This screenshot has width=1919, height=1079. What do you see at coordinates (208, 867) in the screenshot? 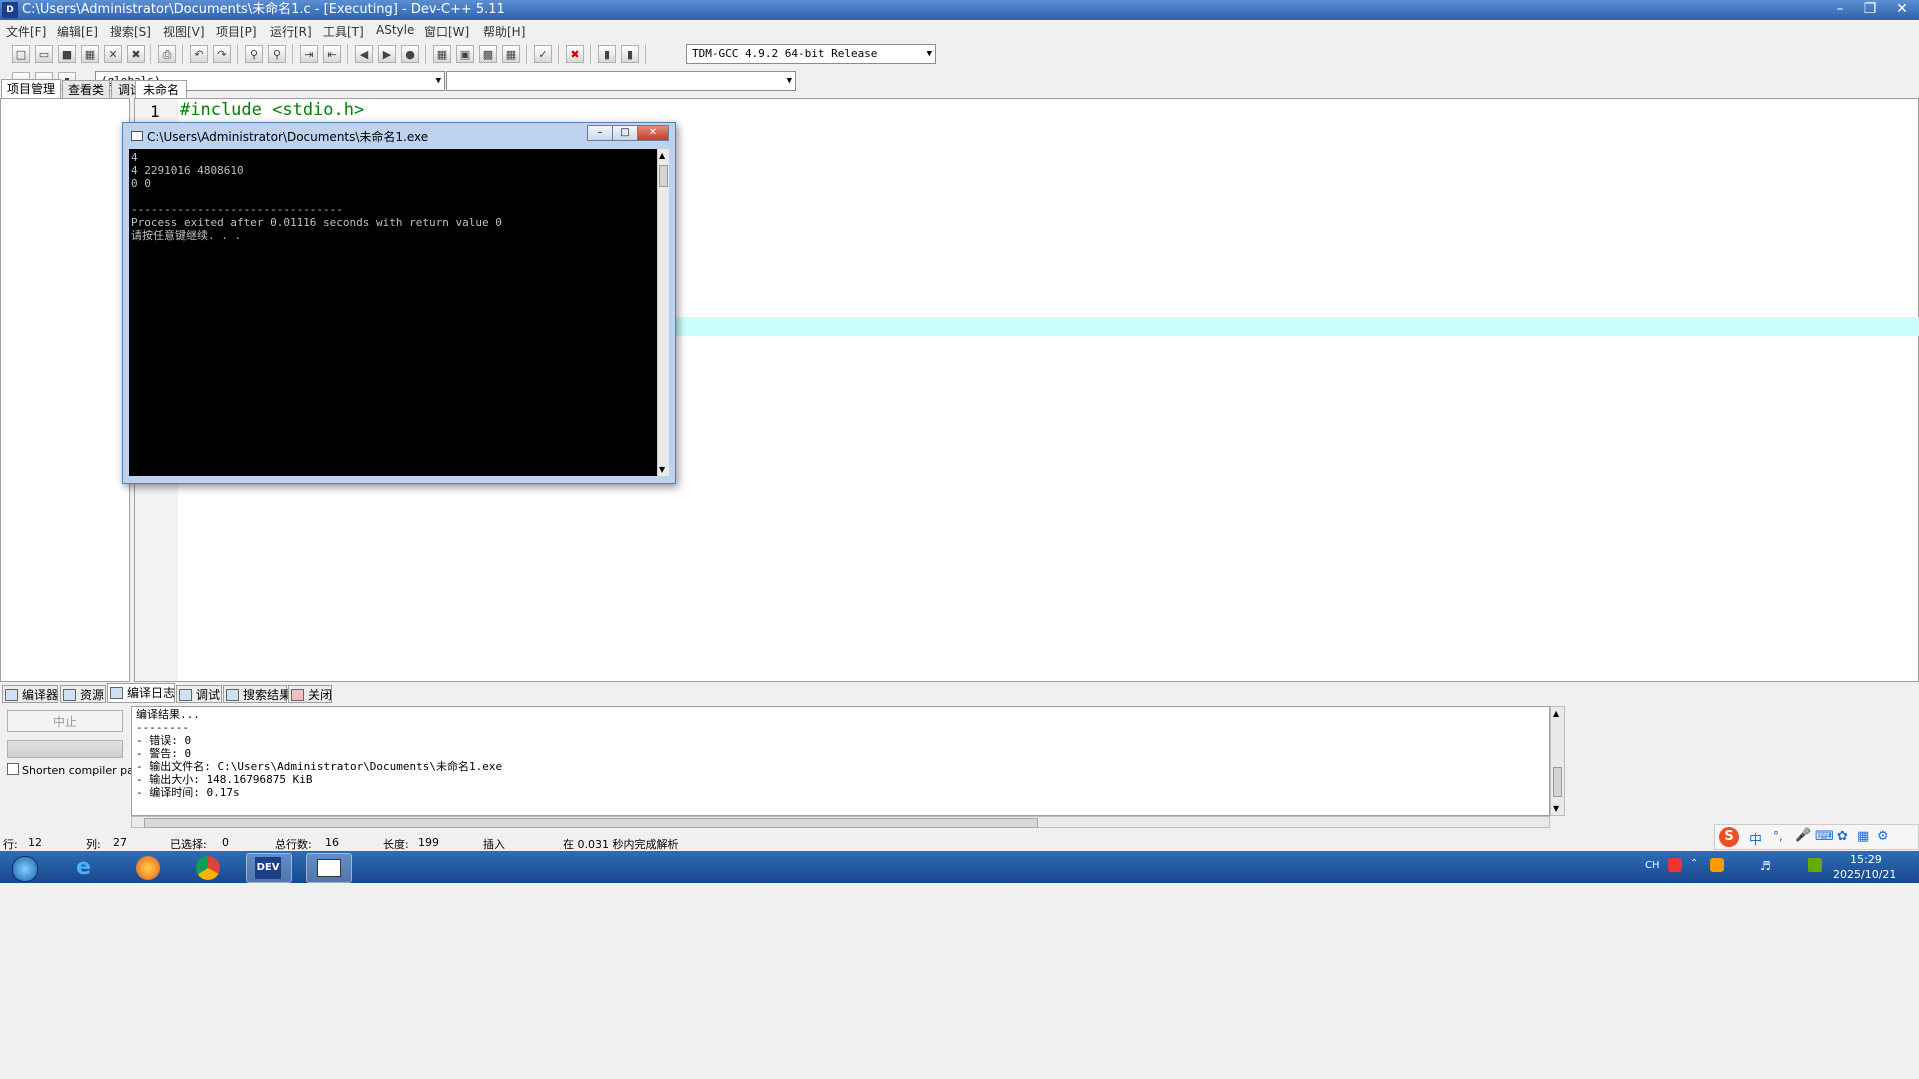
I see `chrome-icon` at bounding box center [208, 867].